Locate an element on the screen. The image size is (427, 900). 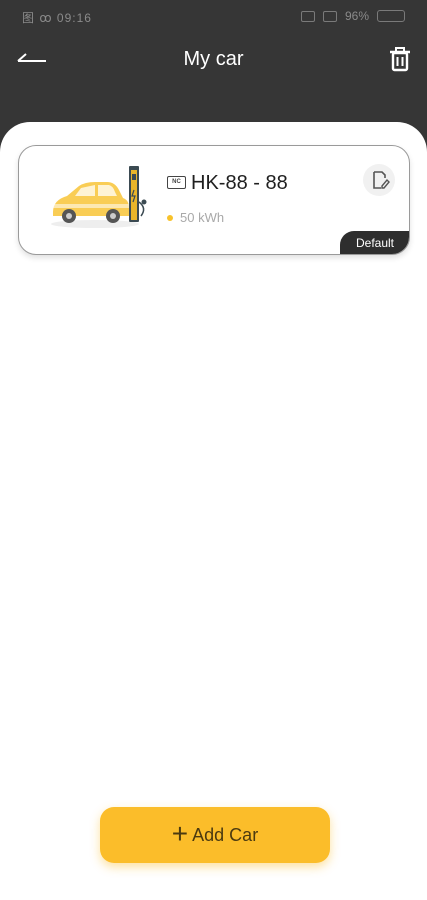
wifi-icon is located at coordinates (329, 16).